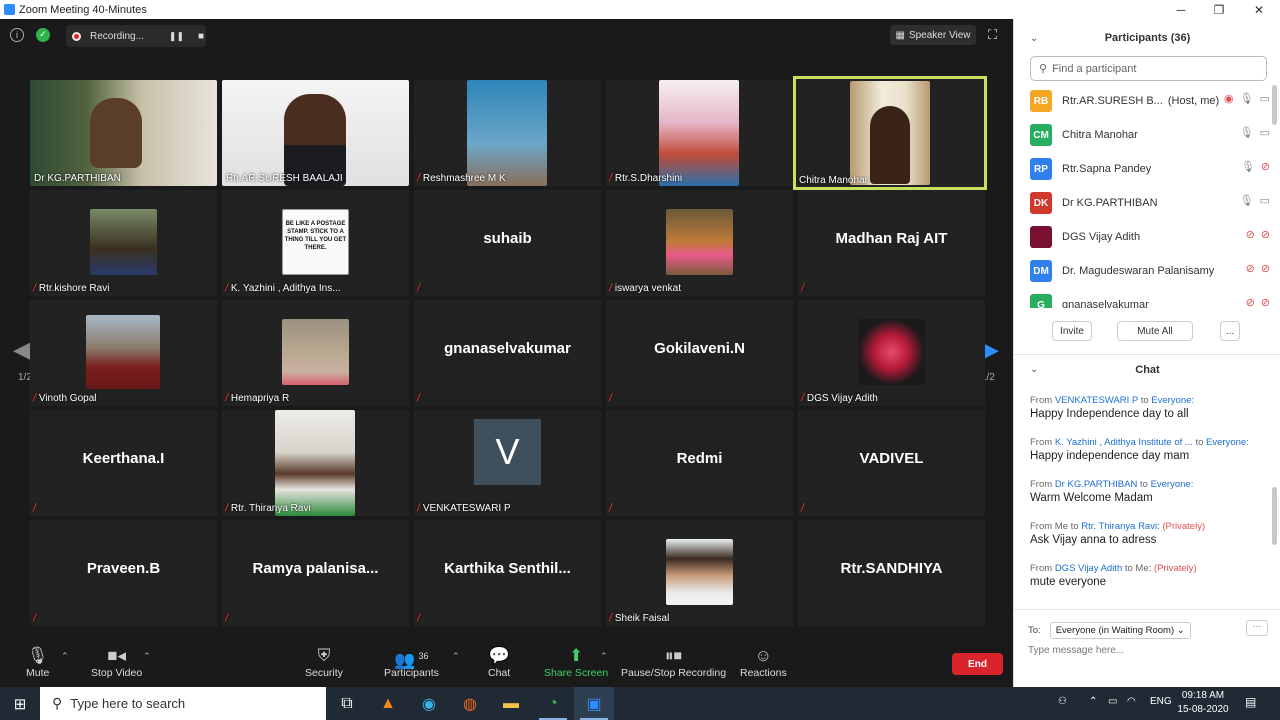  Describe the element at coordinates (891, 243) in the screenshot. I see `video-tile: Madhan Raj AIT ⁄` at that location.